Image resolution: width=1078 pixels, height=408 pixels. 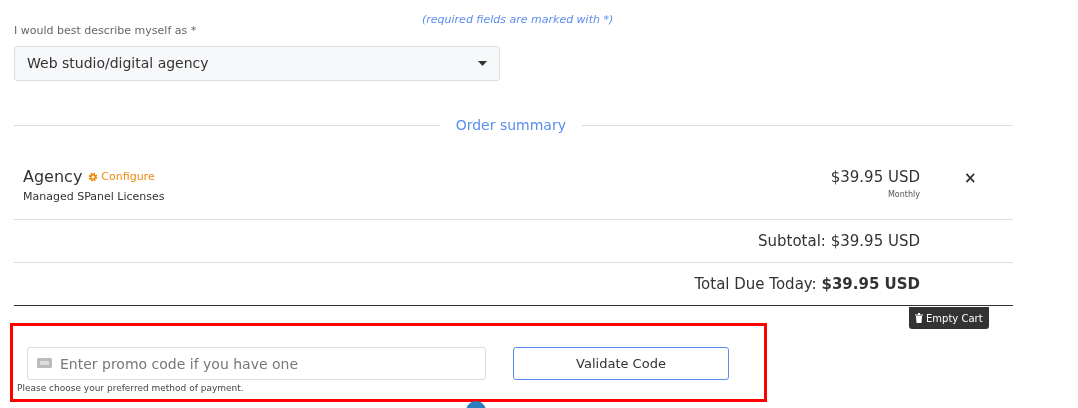 I want to click on item-price: $39.95 USD, so click(x=875, y=177).